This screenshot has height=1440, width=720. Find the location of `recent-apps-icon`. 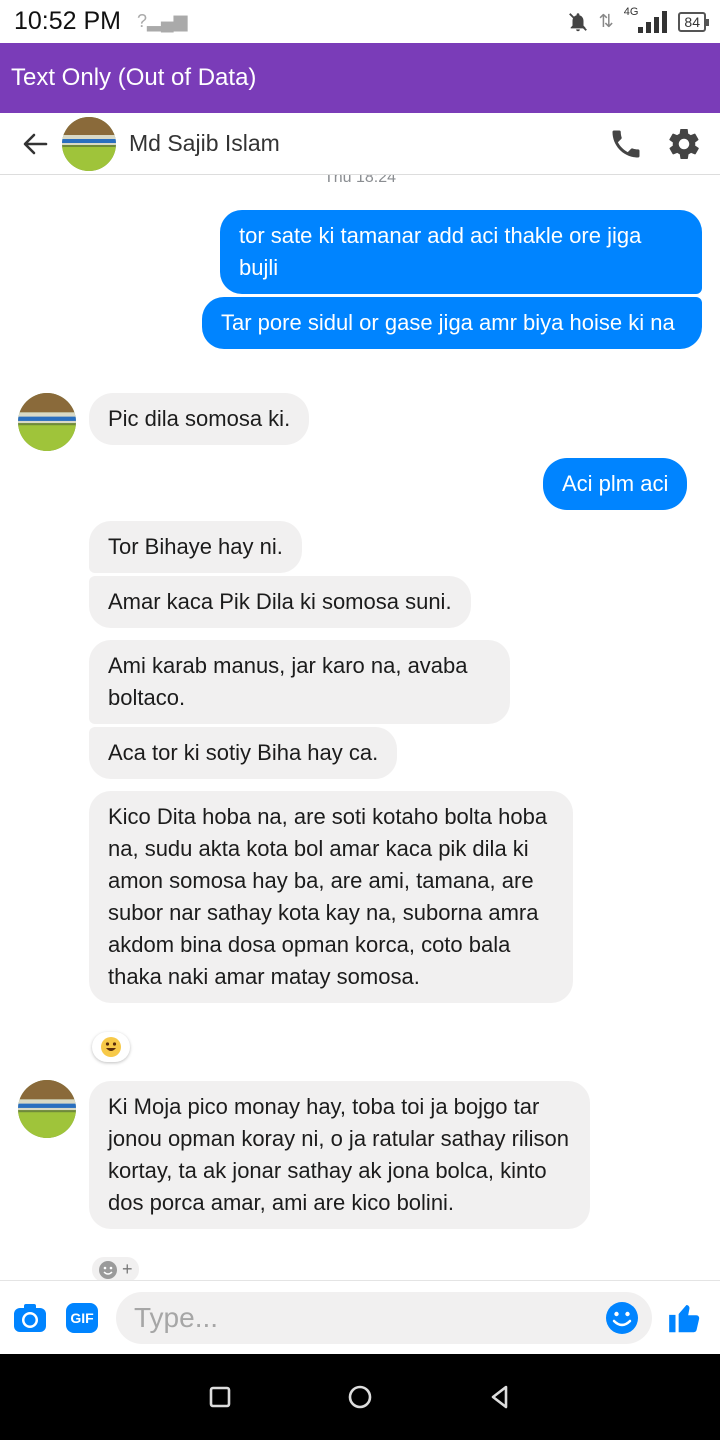

recent-apps-icon is located at coordinates (220, 1397).